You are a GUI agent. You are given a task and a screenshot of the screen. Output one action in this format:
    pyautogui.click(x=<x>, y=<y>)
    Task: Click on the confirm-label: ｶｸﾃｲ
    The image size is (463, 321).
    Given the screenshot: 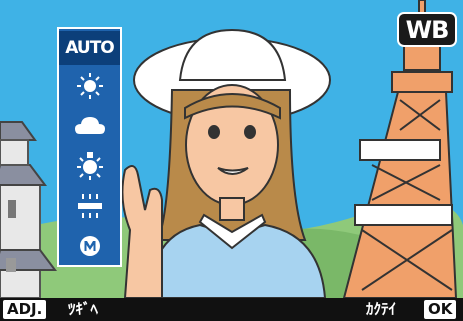 What is the action you would take?
    pyautogui.click(x=381, y=309)
    